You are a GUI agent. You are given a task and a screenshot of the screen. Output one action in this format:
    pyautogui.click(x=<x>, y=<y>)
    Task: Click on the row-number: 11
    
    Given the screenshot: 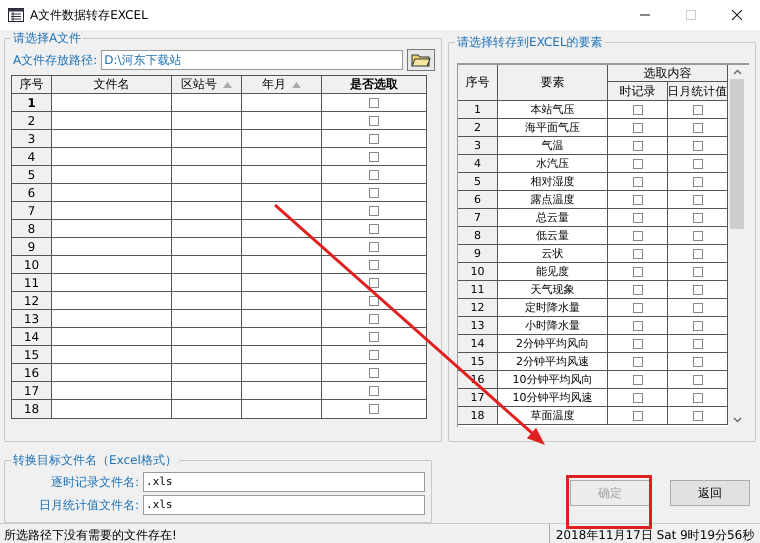 What is the action you would take?
    pyautogui.click(x=32, y=282)
    